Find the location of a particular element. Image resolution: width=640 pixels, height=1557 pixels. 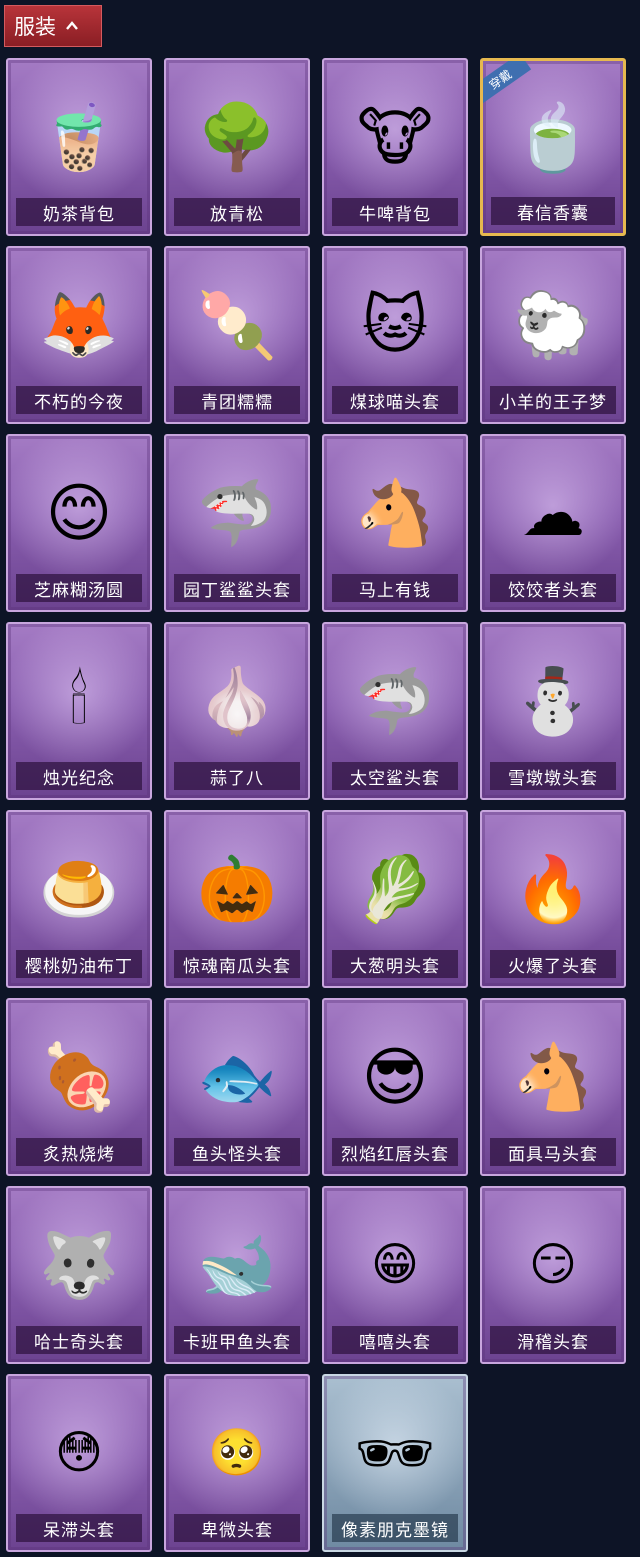

gardener-shark-icon: 🦈 is located at coordinates (237, 514).